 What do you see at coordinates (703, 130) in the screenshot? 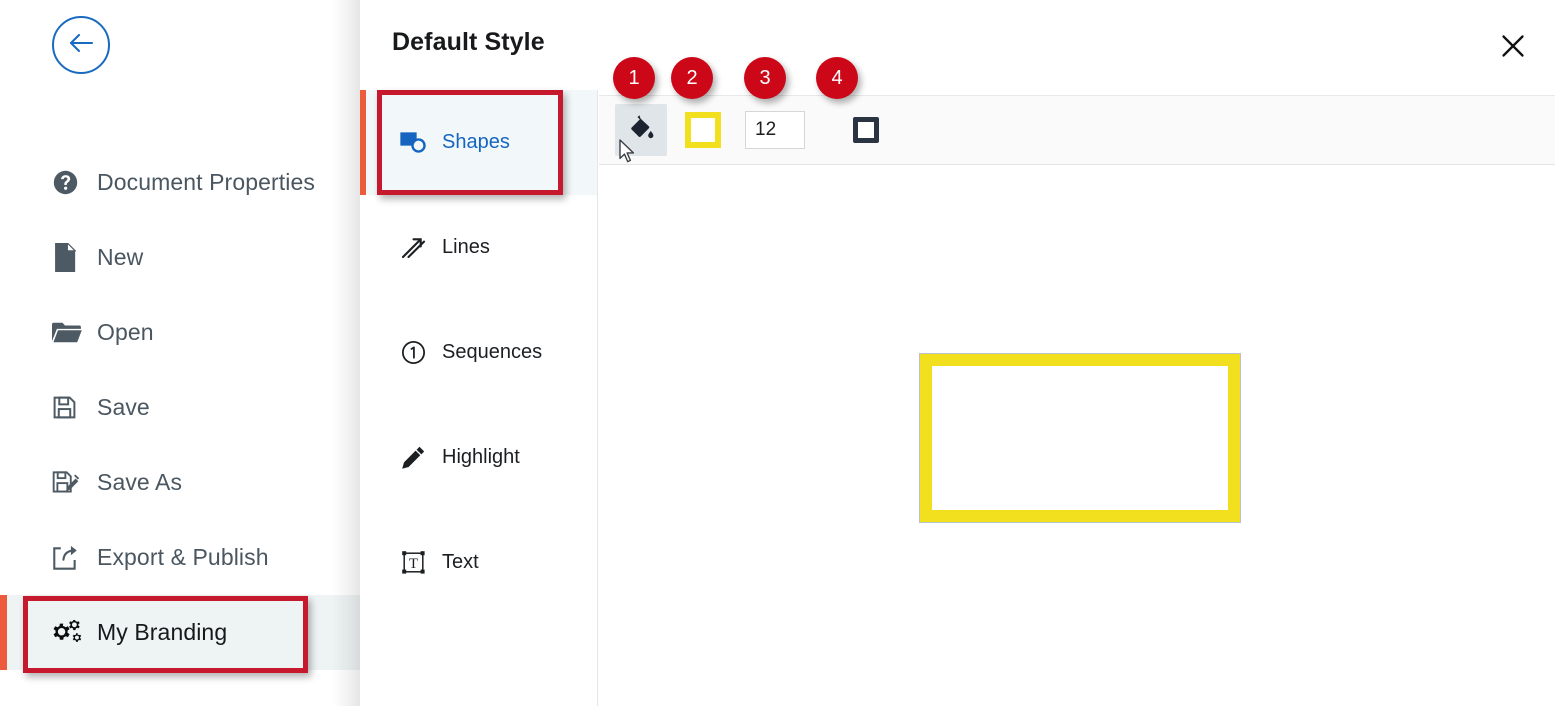
I see `color-swatch-button` at bounding box center [703, 130].